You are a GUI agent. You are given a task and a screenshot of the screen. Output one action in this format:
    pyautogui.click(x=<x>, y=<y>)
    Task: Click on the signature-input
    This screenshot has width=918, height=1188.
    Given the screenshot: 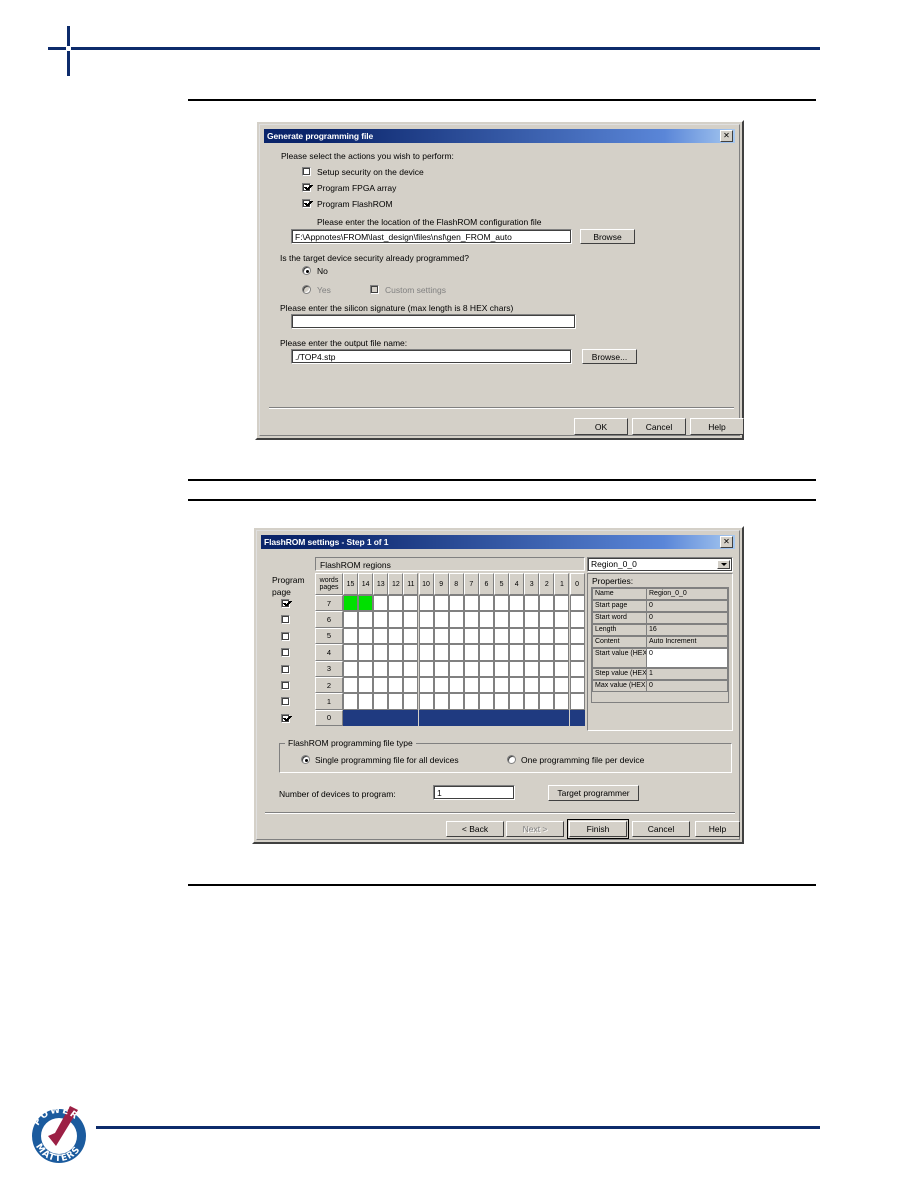 What is the action you would take?
    pyautogui.click(x=433, y=321)
    